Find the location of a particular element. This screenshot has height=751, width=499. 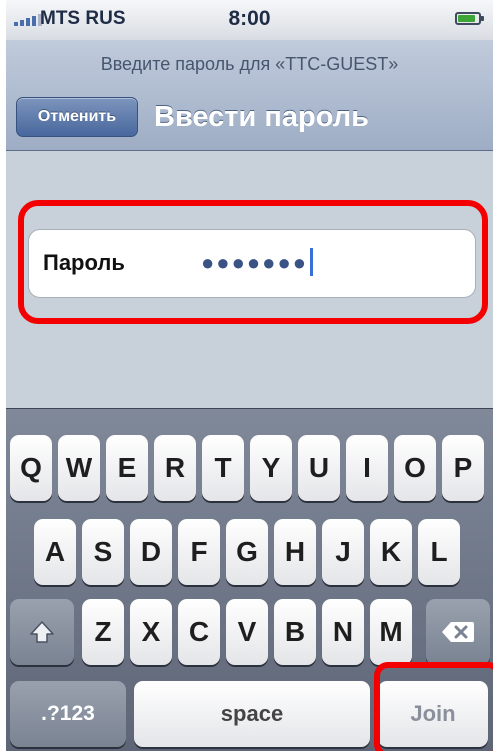

status-time: 8:00 is located at coordinates (249, 18).